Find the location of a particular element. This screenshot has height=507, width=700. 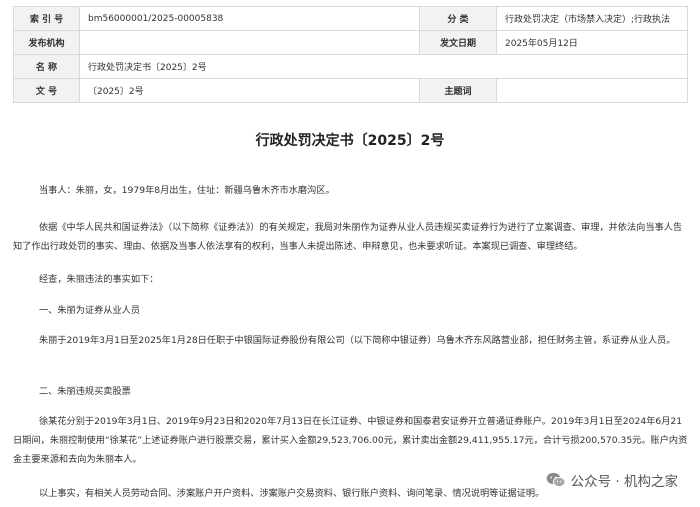

wechat-watermark: 公众号 · 机构之家 is located at coordinates (611, 480).